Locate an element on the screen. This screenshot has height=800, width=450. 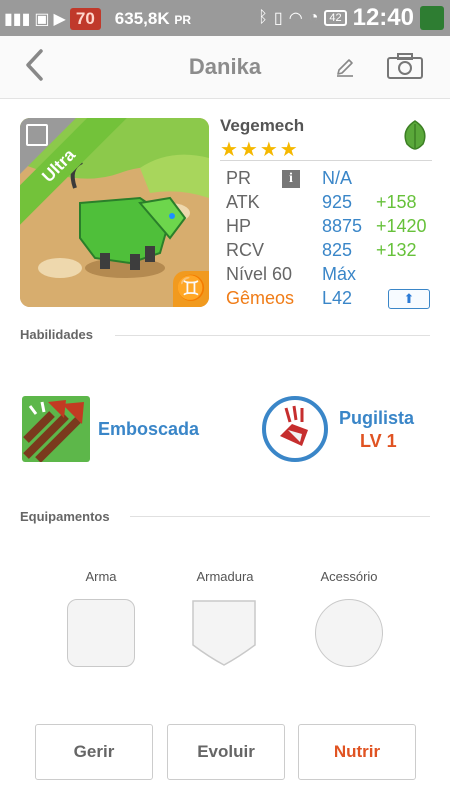
calendar-icon is located at coordinates (37, 135).